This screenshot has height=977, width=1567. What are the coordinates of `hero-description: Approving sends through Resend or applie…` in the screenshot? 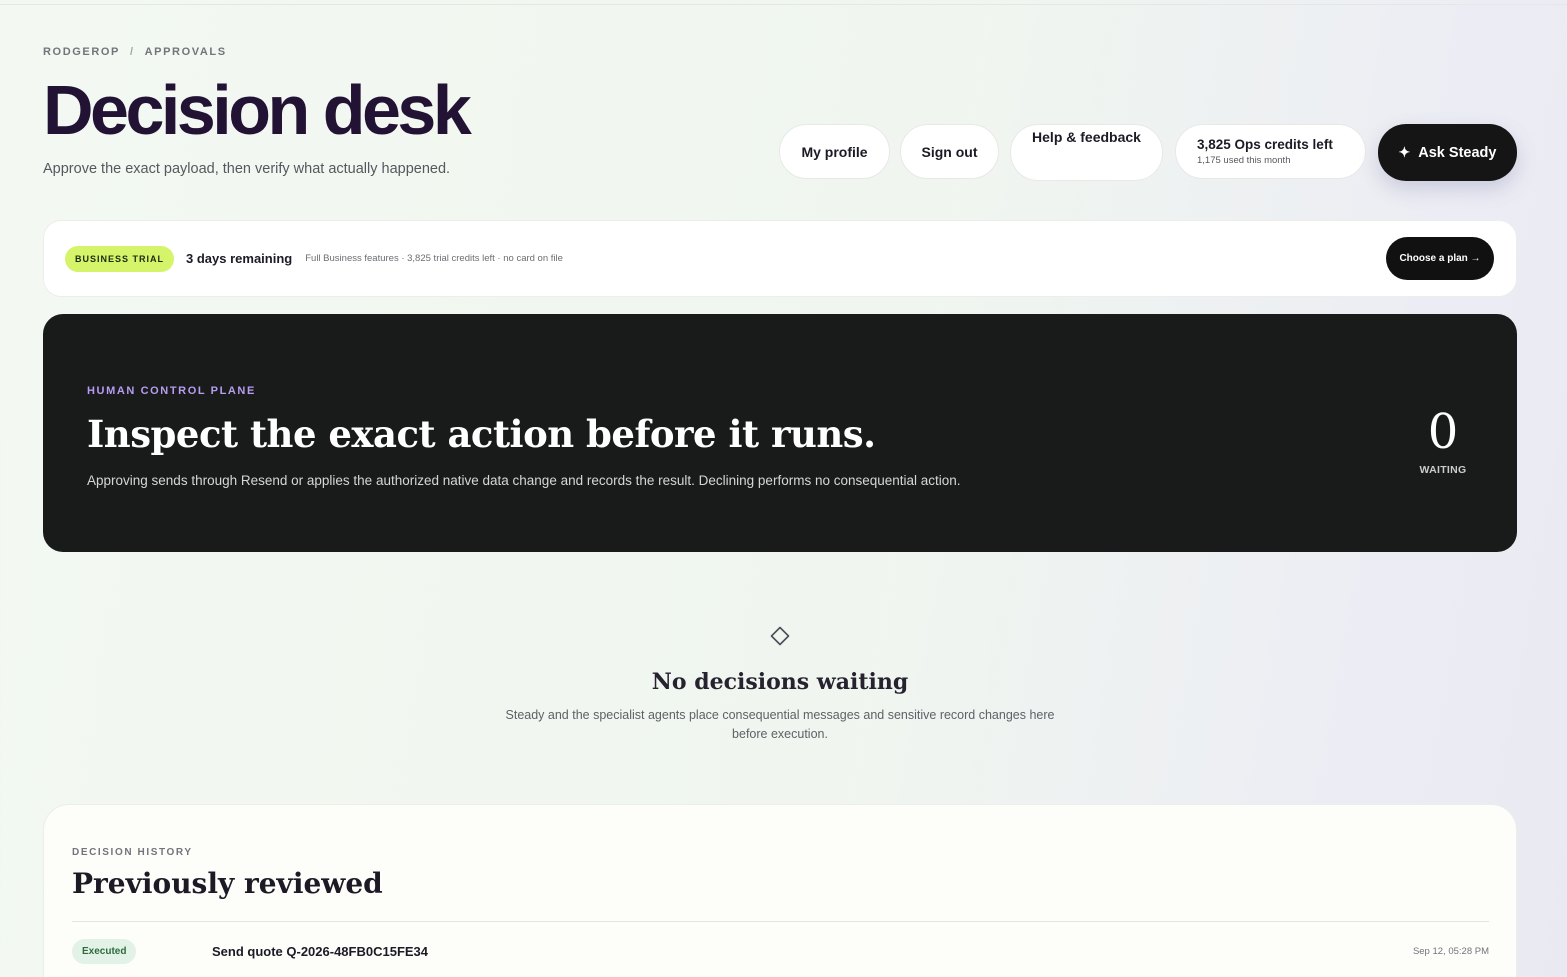 It's located at (524, 480).